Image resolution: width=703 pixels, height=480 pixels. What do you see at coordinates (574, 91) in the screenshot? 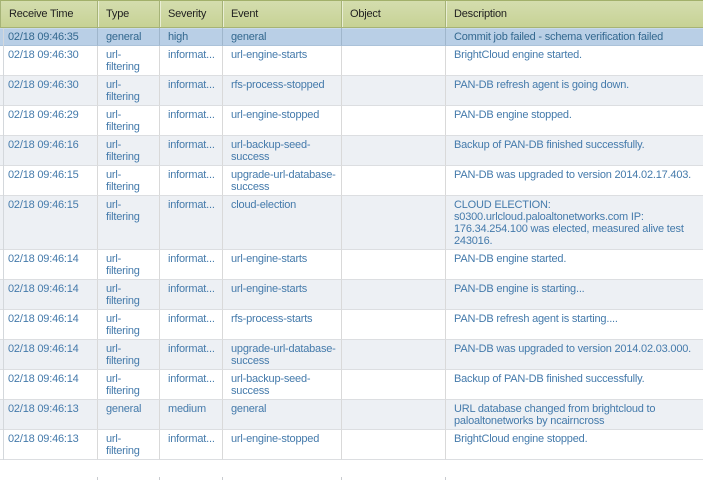
I see `cell-description: PAN-DB refresh agent is going down.` at bounding box center [574, 91].